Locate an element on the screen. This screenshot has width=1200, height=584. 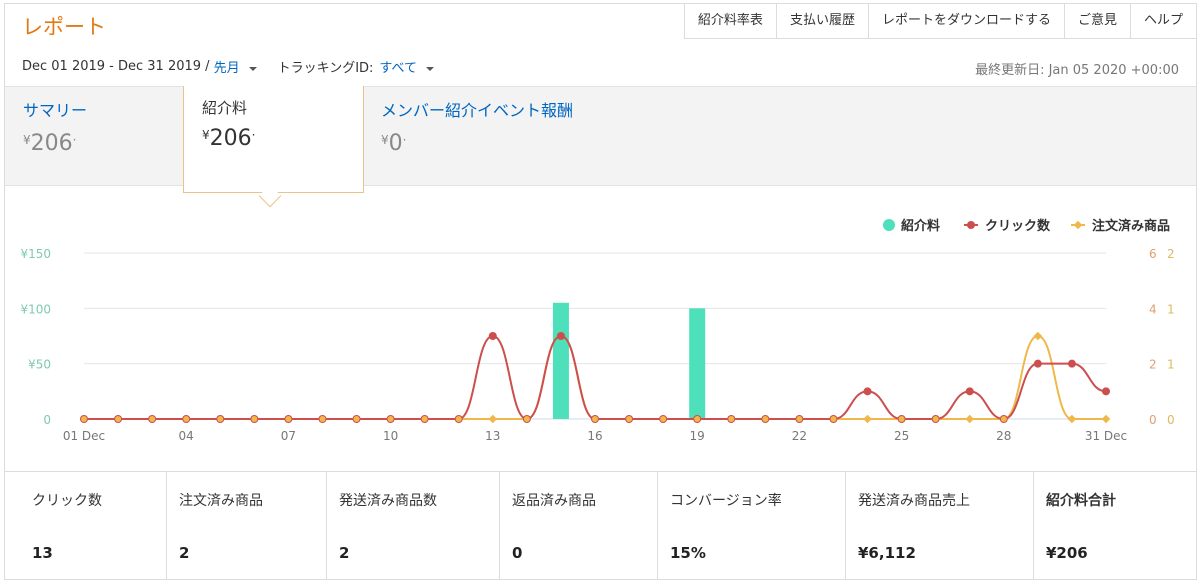
tracking-id-label: トラッキングID: is located at coordinates (325, 68).